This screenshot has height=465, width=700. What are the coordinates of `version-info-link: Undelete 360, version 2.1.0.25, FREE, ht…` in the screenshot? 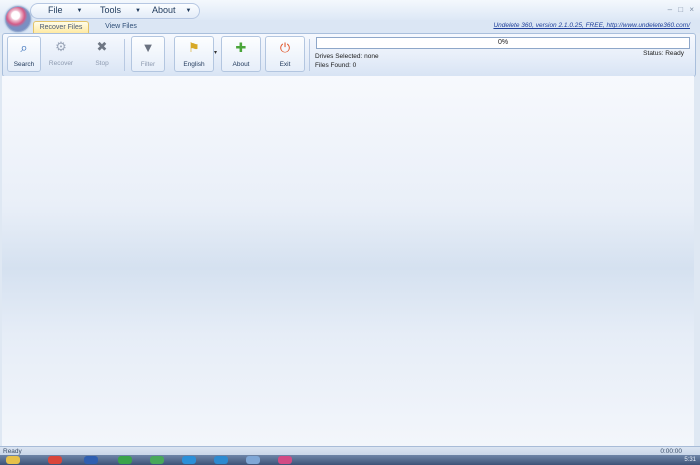 It's located at (591, 25).